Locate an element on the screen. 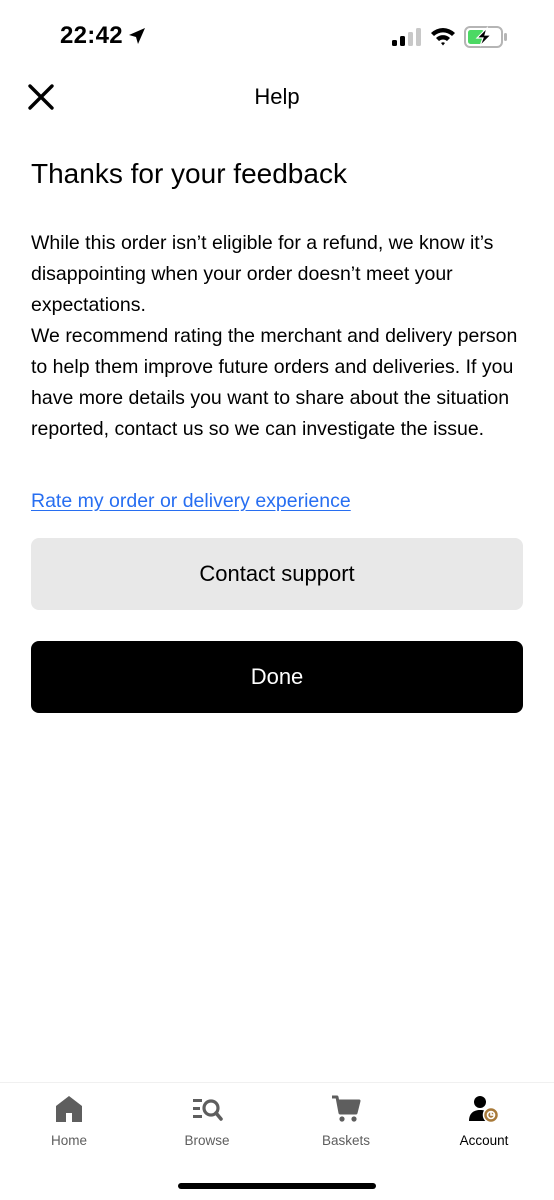 This screenshot has height=1200, width=554. location-arrow-icon is located at coordinates (137, 36).